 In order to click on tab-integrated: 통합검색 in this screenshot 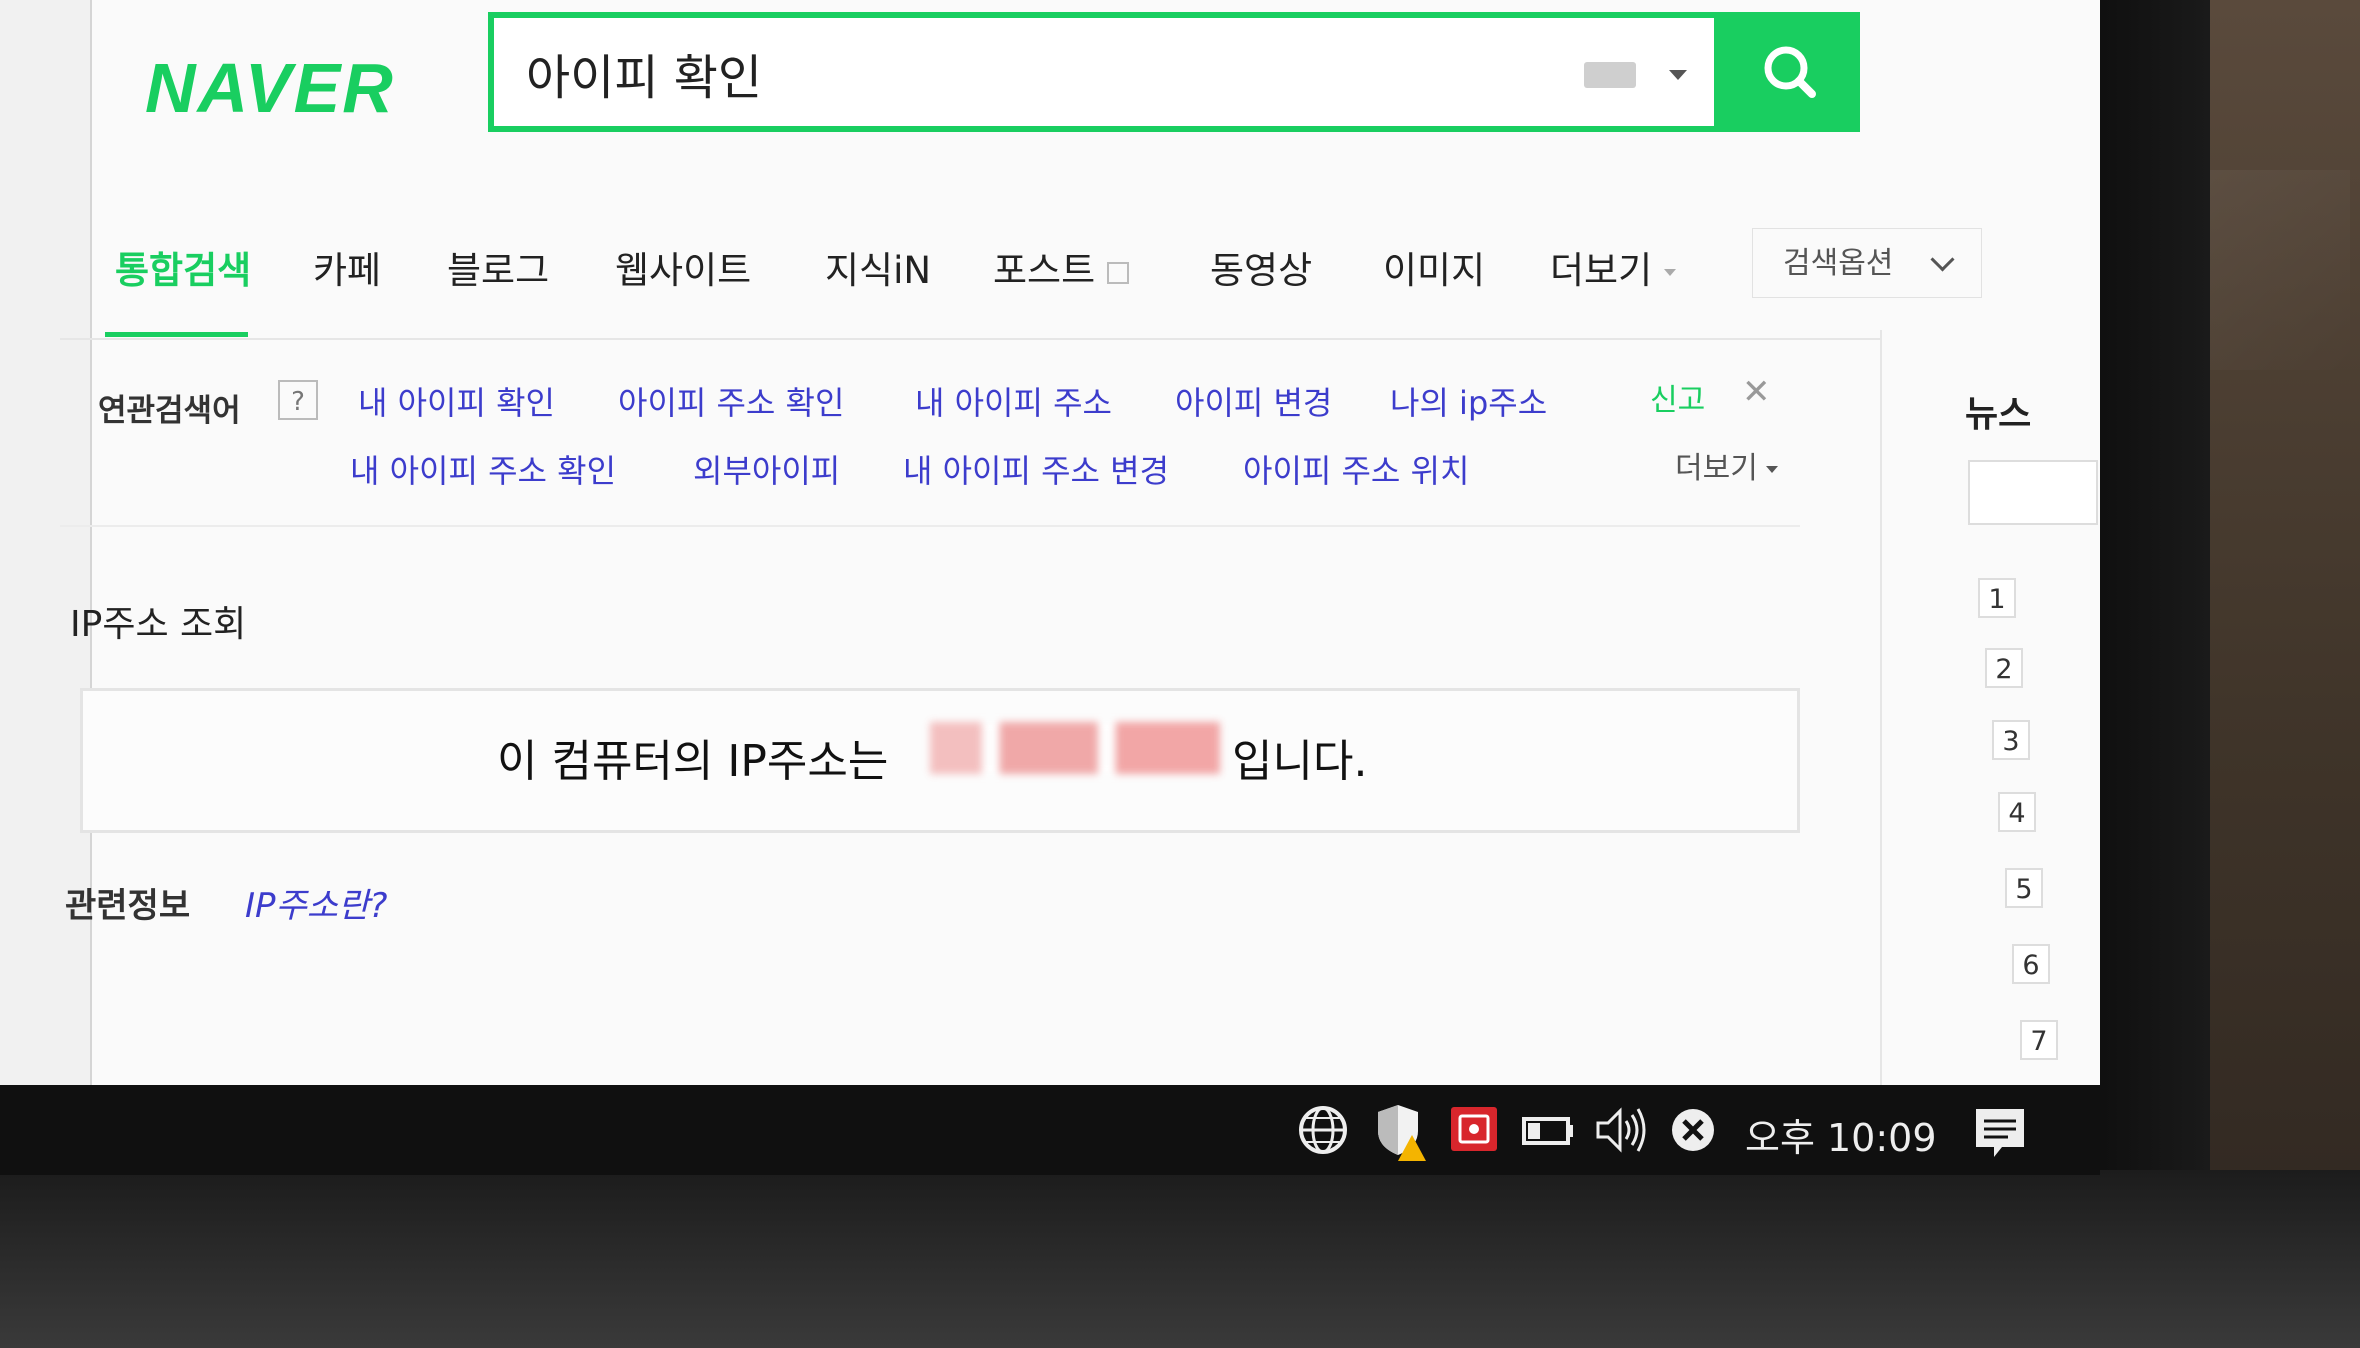, I will do `click(183, 267)`.